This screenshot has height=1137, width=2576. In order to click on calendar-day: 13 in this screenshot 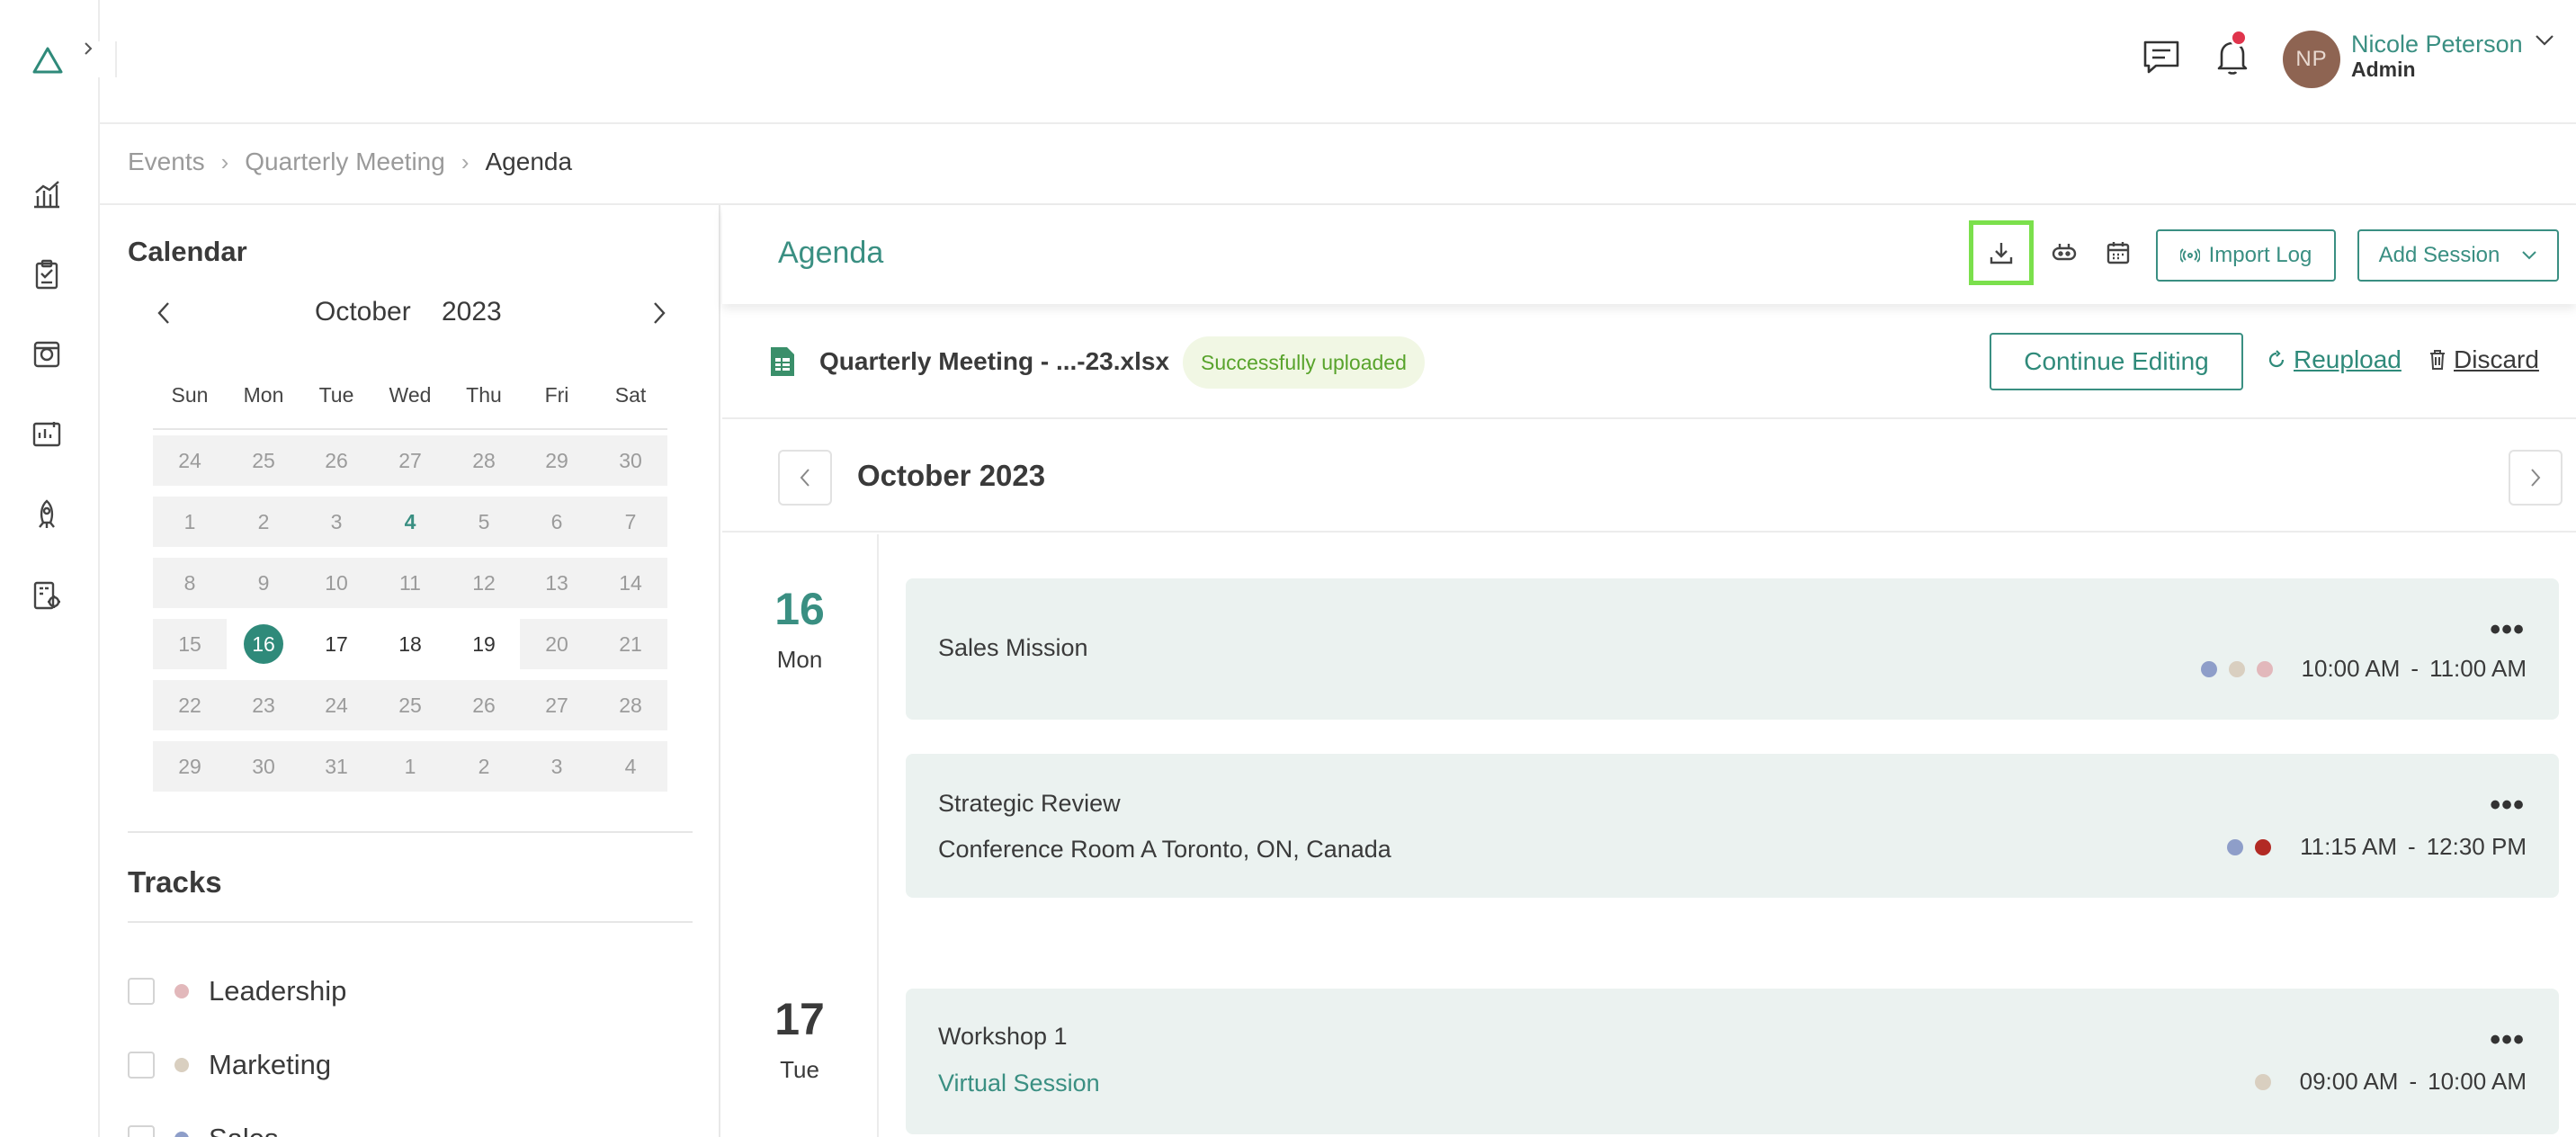, I will do `click(557, 583)`.